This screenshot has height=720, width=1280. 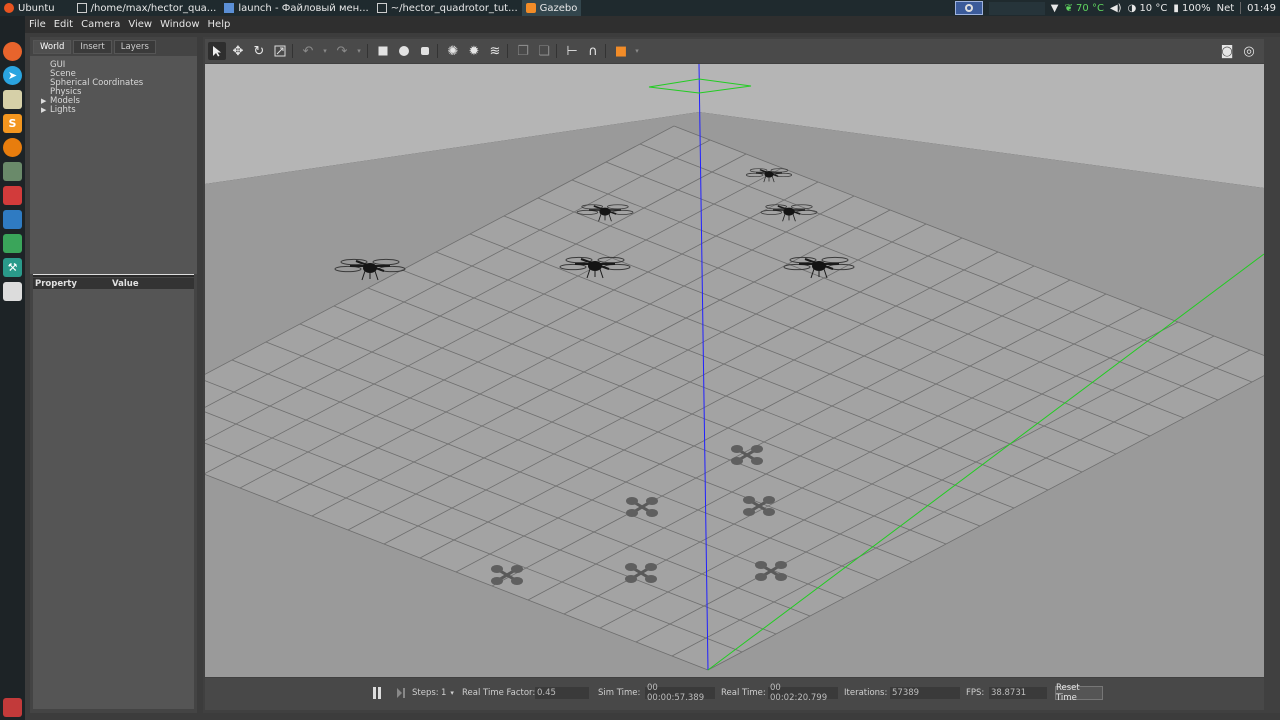 What do you see at coordinates (1079, 693) in the screenshot?
I see `reset-time-button: Reset Time` at bounding box center [1079, 693].